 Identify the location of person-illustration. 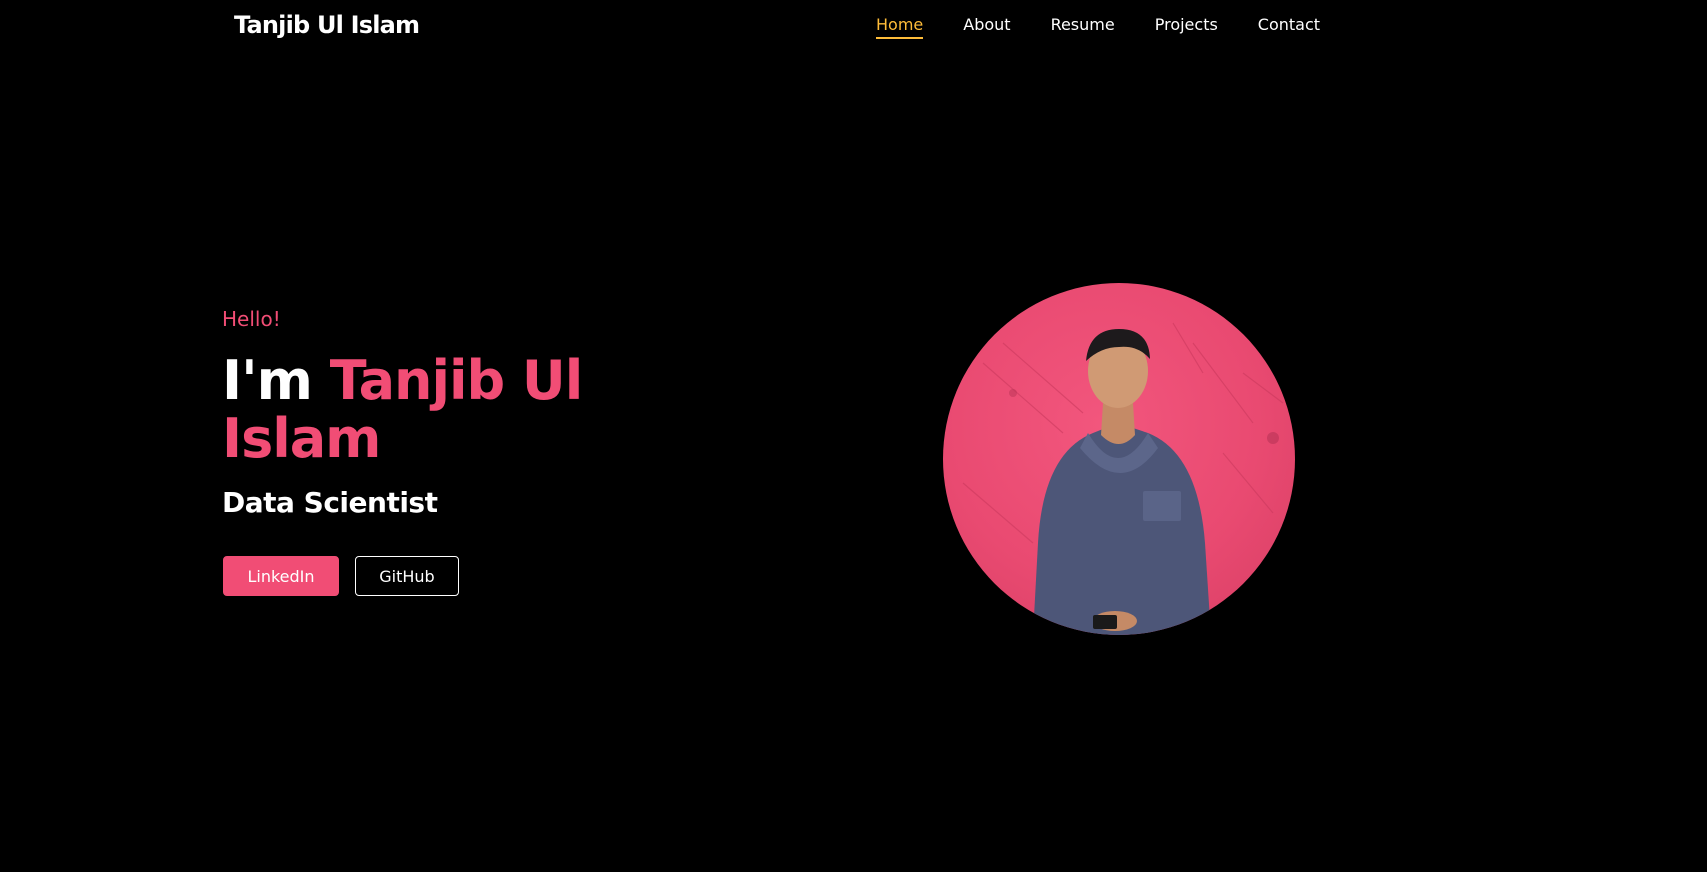
(1123, 478).